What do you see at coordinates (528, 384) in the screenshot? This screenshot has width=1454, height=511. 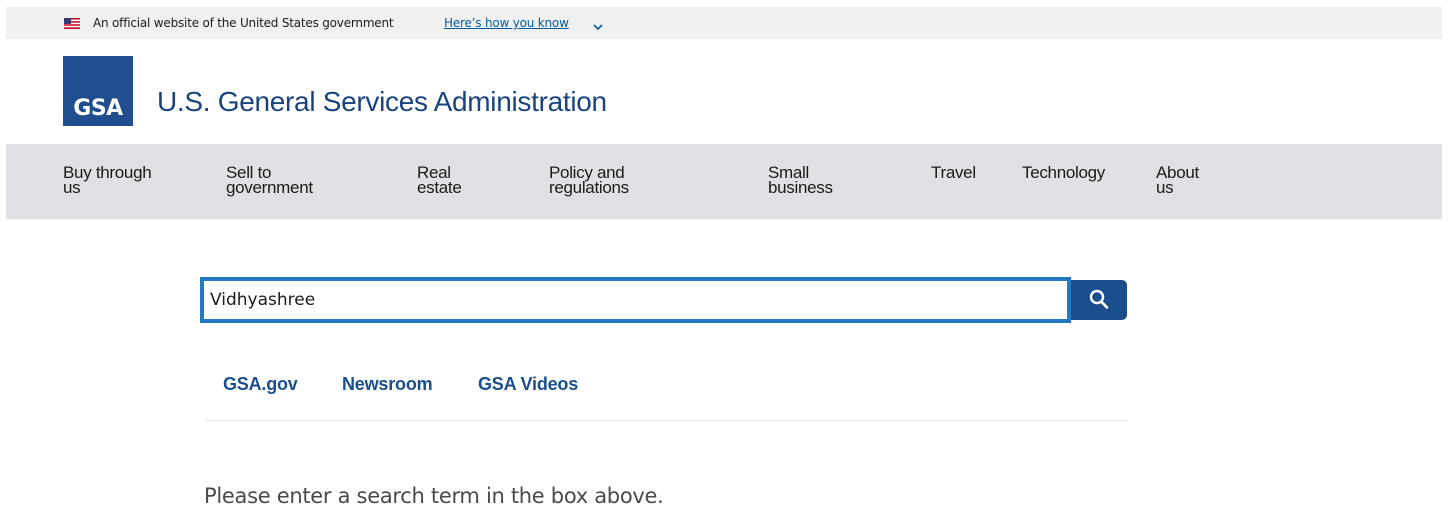 I see `tab-gsa-videos: GSA Videos` at bounding box center [528, 384].